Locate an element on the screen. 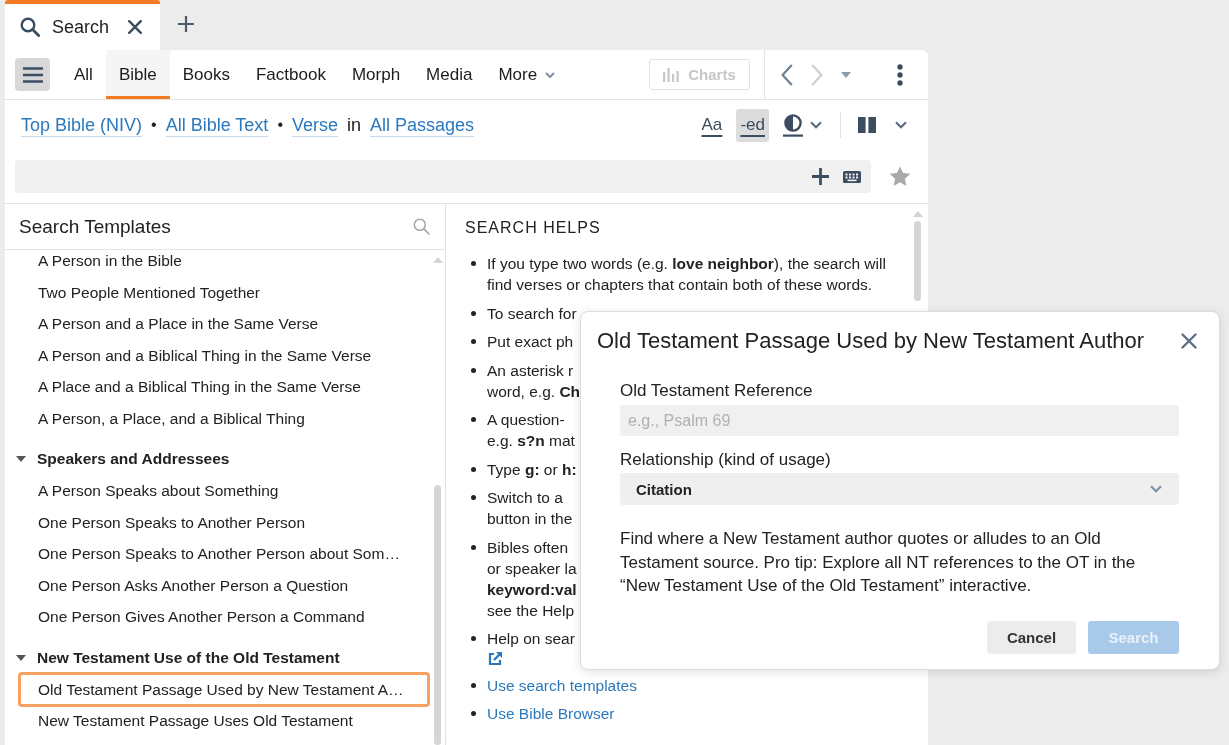 Image resolution: width=1229 pixels, height=745 pixels. chevron-left-icon is located at coordinates (787, 74).